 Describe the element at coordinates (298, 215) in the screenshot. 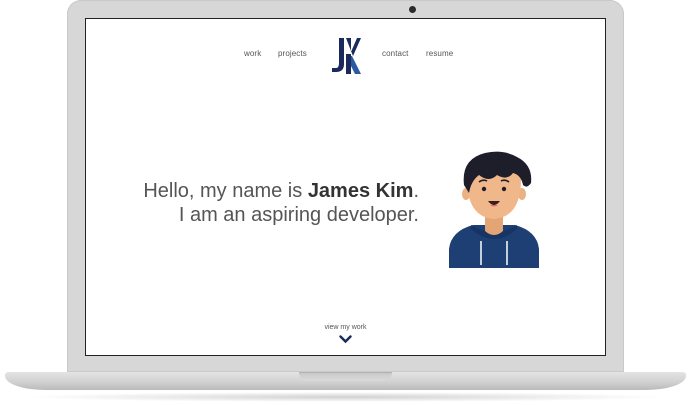

I see `hero-tagline: I am an aspiring developer.` at that location.